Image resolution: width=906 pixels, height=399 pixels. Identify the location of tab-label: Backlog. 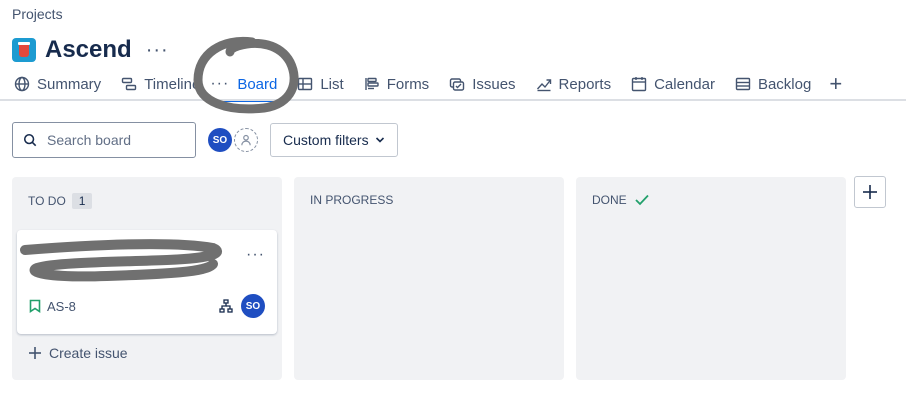
(784, 84).